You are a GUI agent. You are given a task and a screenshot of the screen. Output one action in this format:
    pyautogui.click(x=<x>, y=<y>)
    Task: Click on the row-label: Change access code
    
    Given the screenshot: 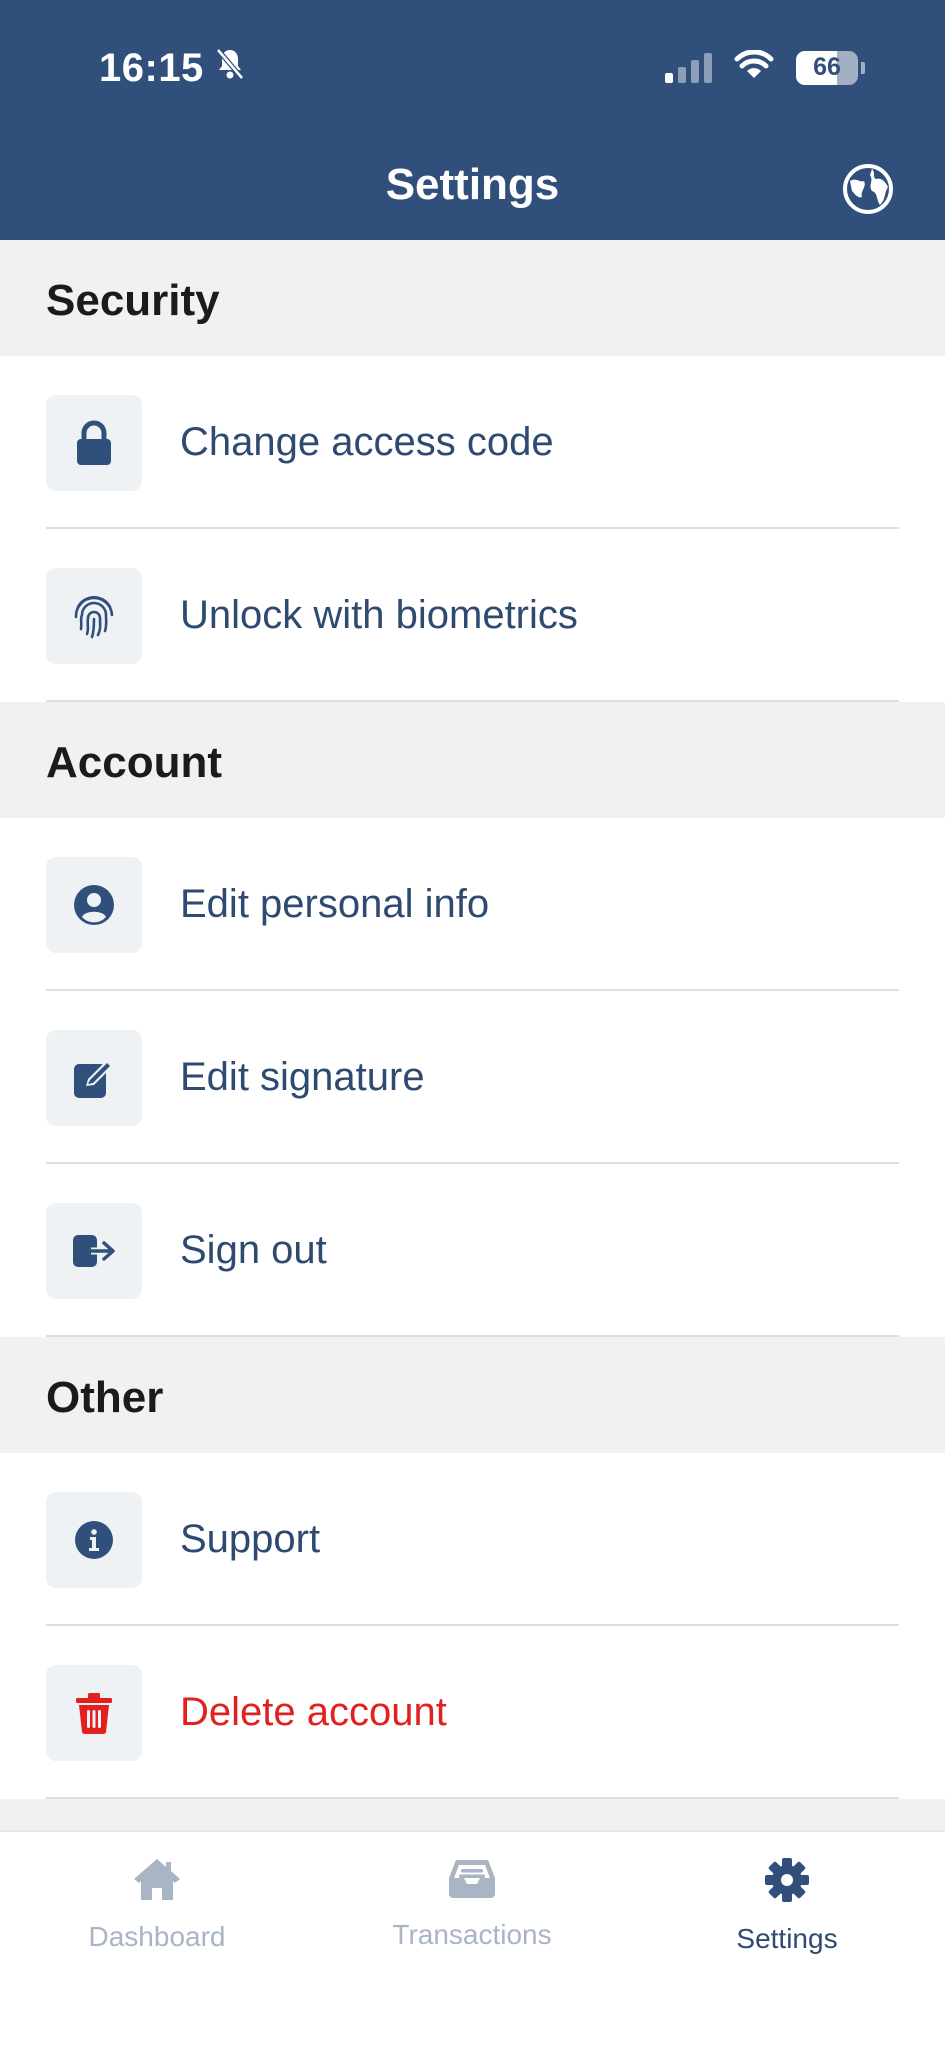 What is the action you would take?
    pyautogui.click(x=367, y=442)
    